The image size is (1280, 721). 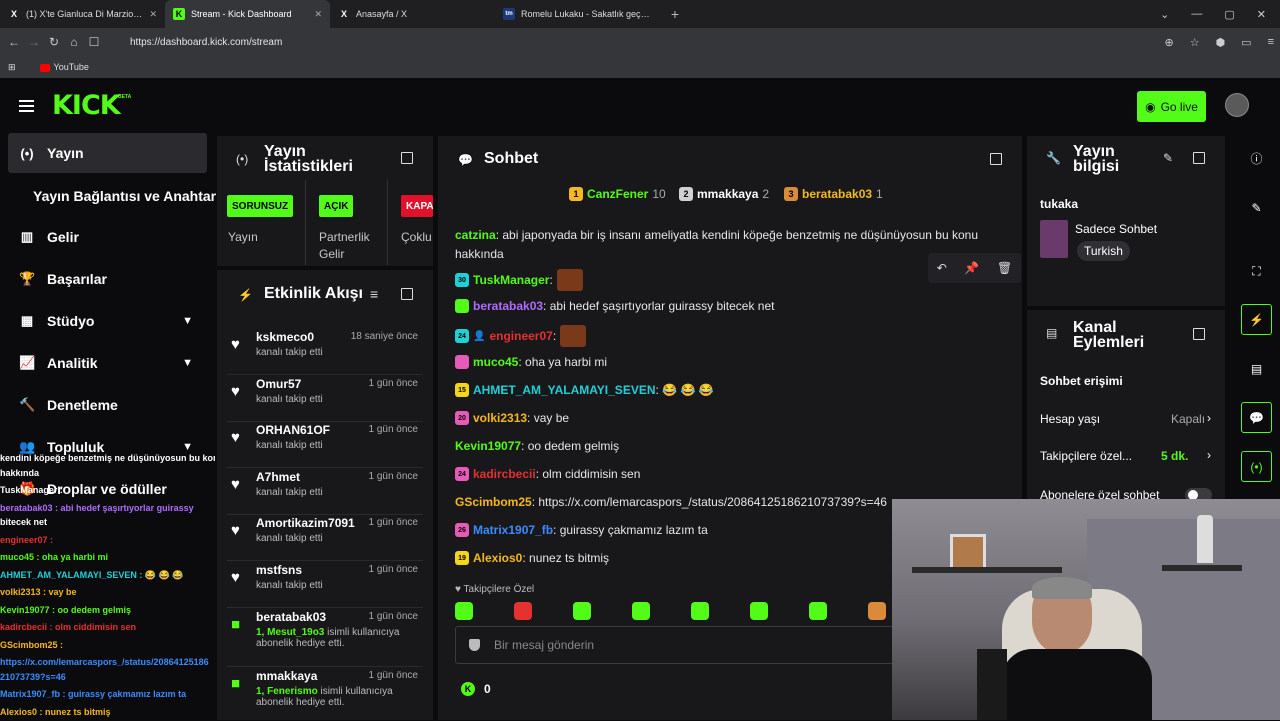 I want to click on chat-username: TuskManager, so click(x=511, y=280).